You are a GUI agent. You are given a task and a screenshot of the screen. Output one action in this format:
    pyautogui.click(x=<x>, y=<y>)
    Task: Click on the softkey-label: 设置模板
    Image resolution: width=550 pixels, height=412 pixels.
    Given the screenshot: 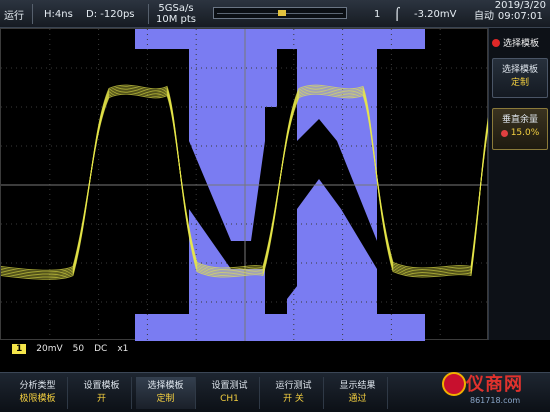 What is the action you would take?
    pyautogui.click(x=101, y=386)
    